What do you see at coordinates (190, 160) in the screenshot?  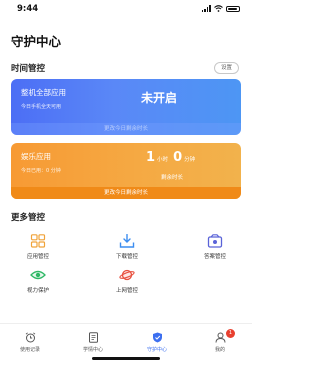 I see `minutes-unit: 分钟` at bounding box center [190, 160].